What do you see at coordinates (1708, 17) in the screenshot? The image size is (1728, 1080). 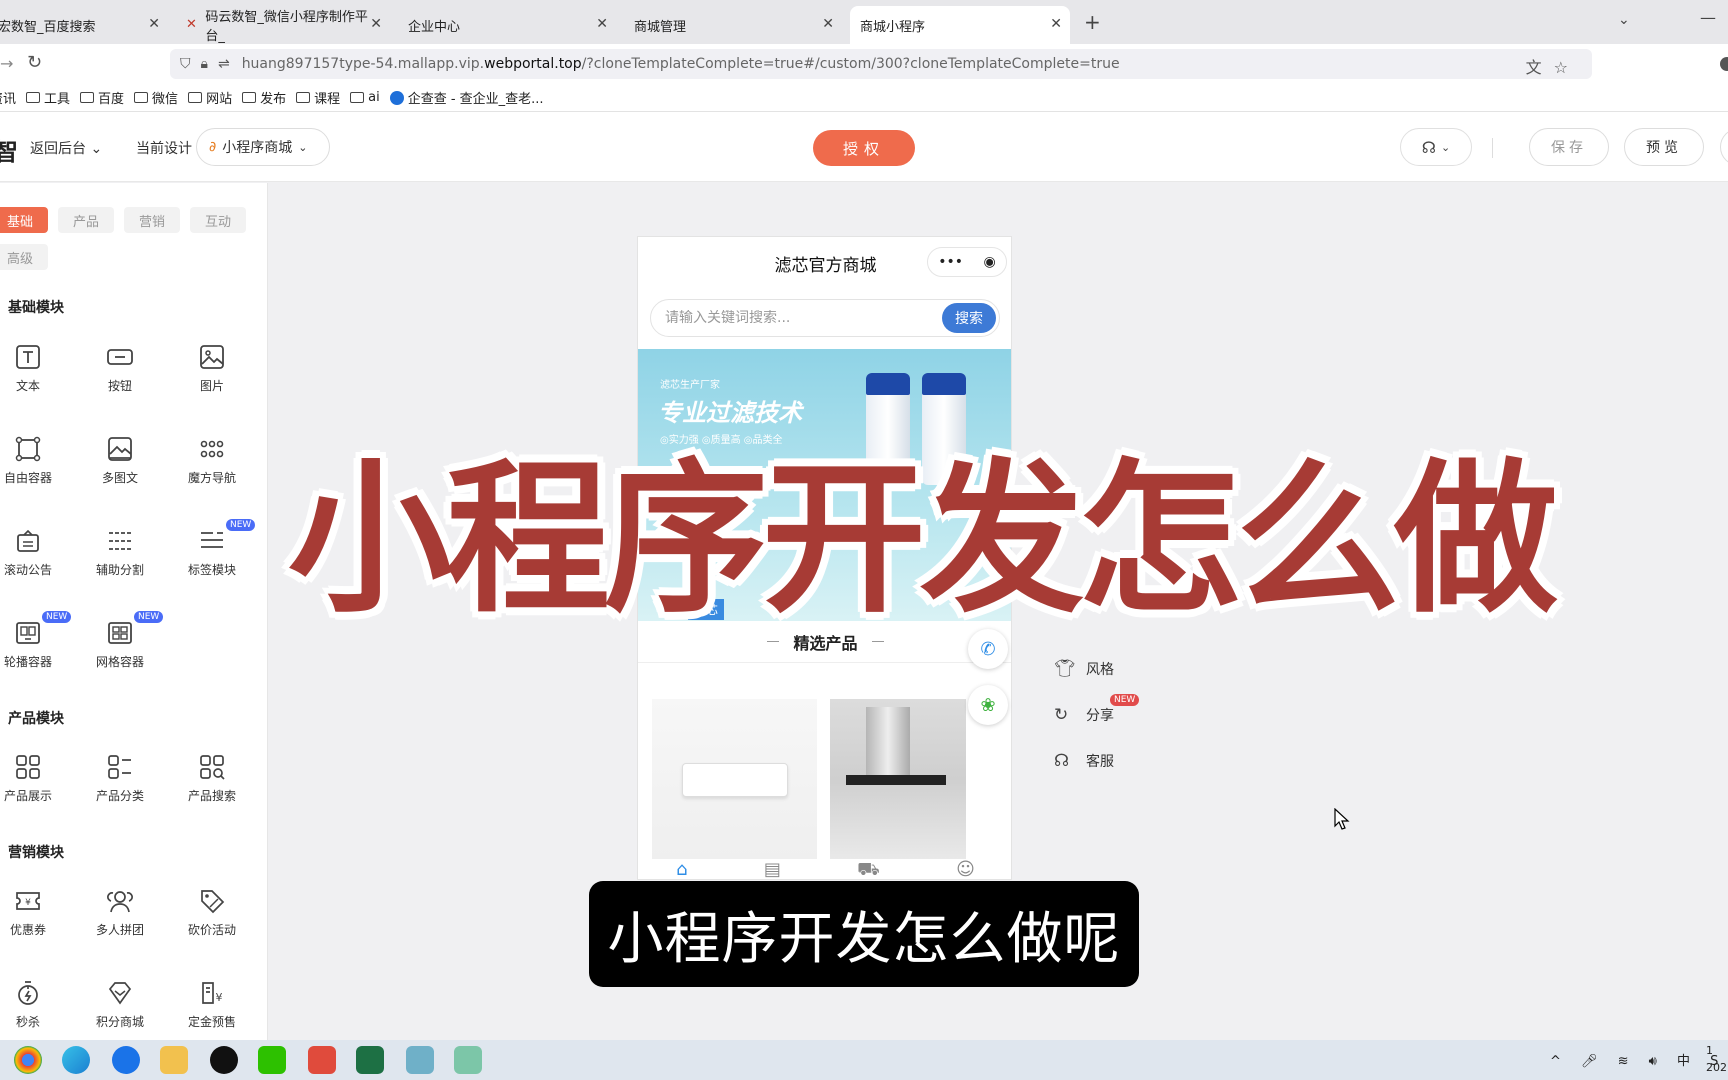 I see `minimize-icon: —` at bounding box center [1708, 17].